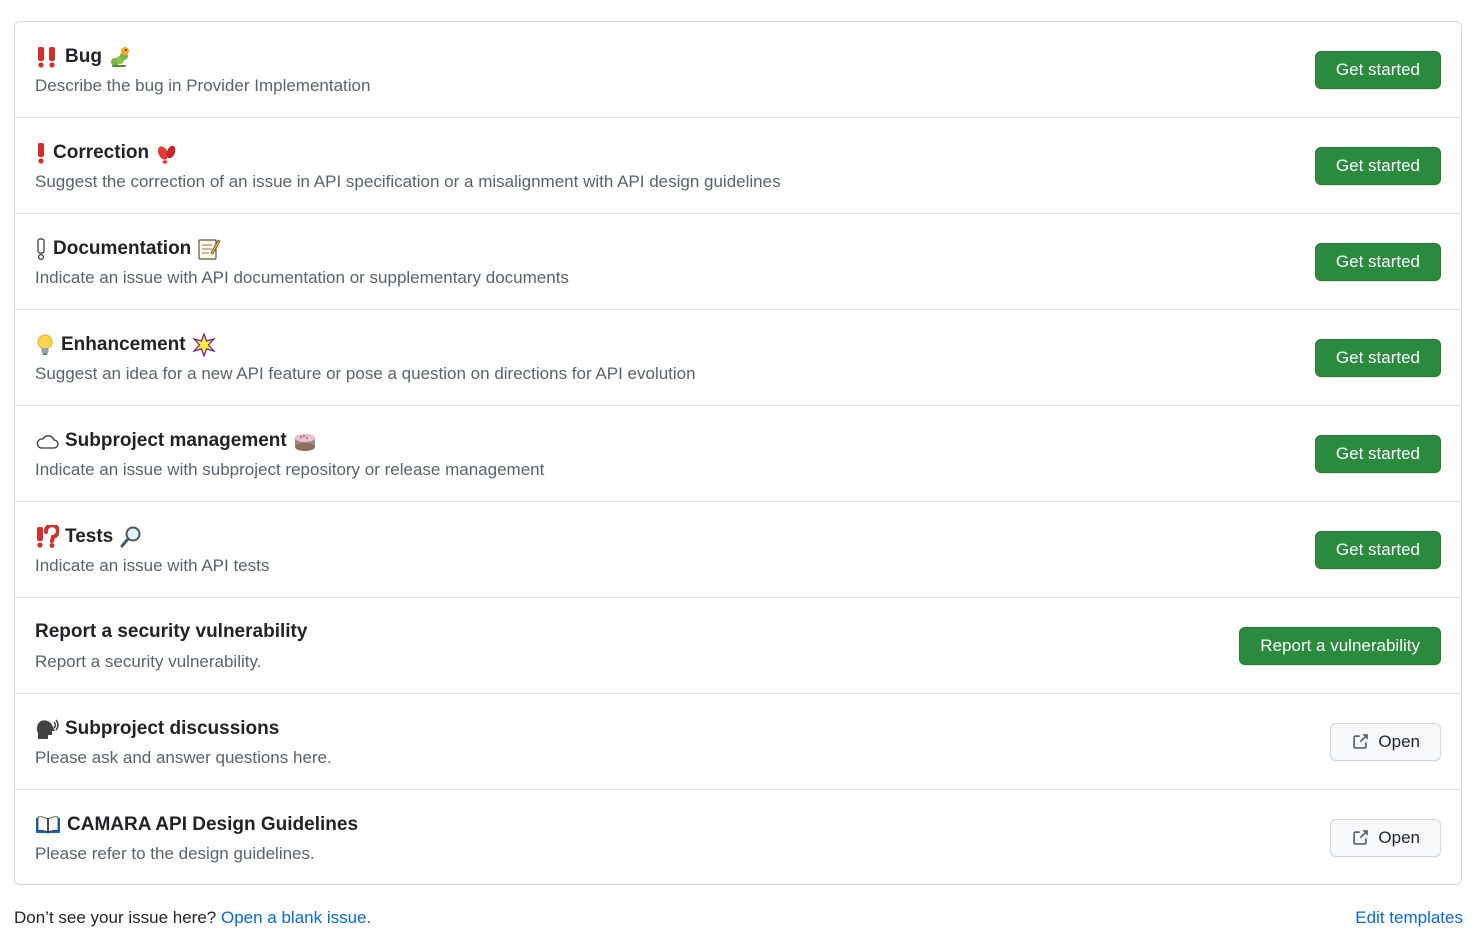 The width and height of the screenshot is (1475, 932). What do you see at coordinates (296, 917) in the screenshot?
I see `open-blank-issue-link: Open a blank issue.` at bounding box center [296, 917].